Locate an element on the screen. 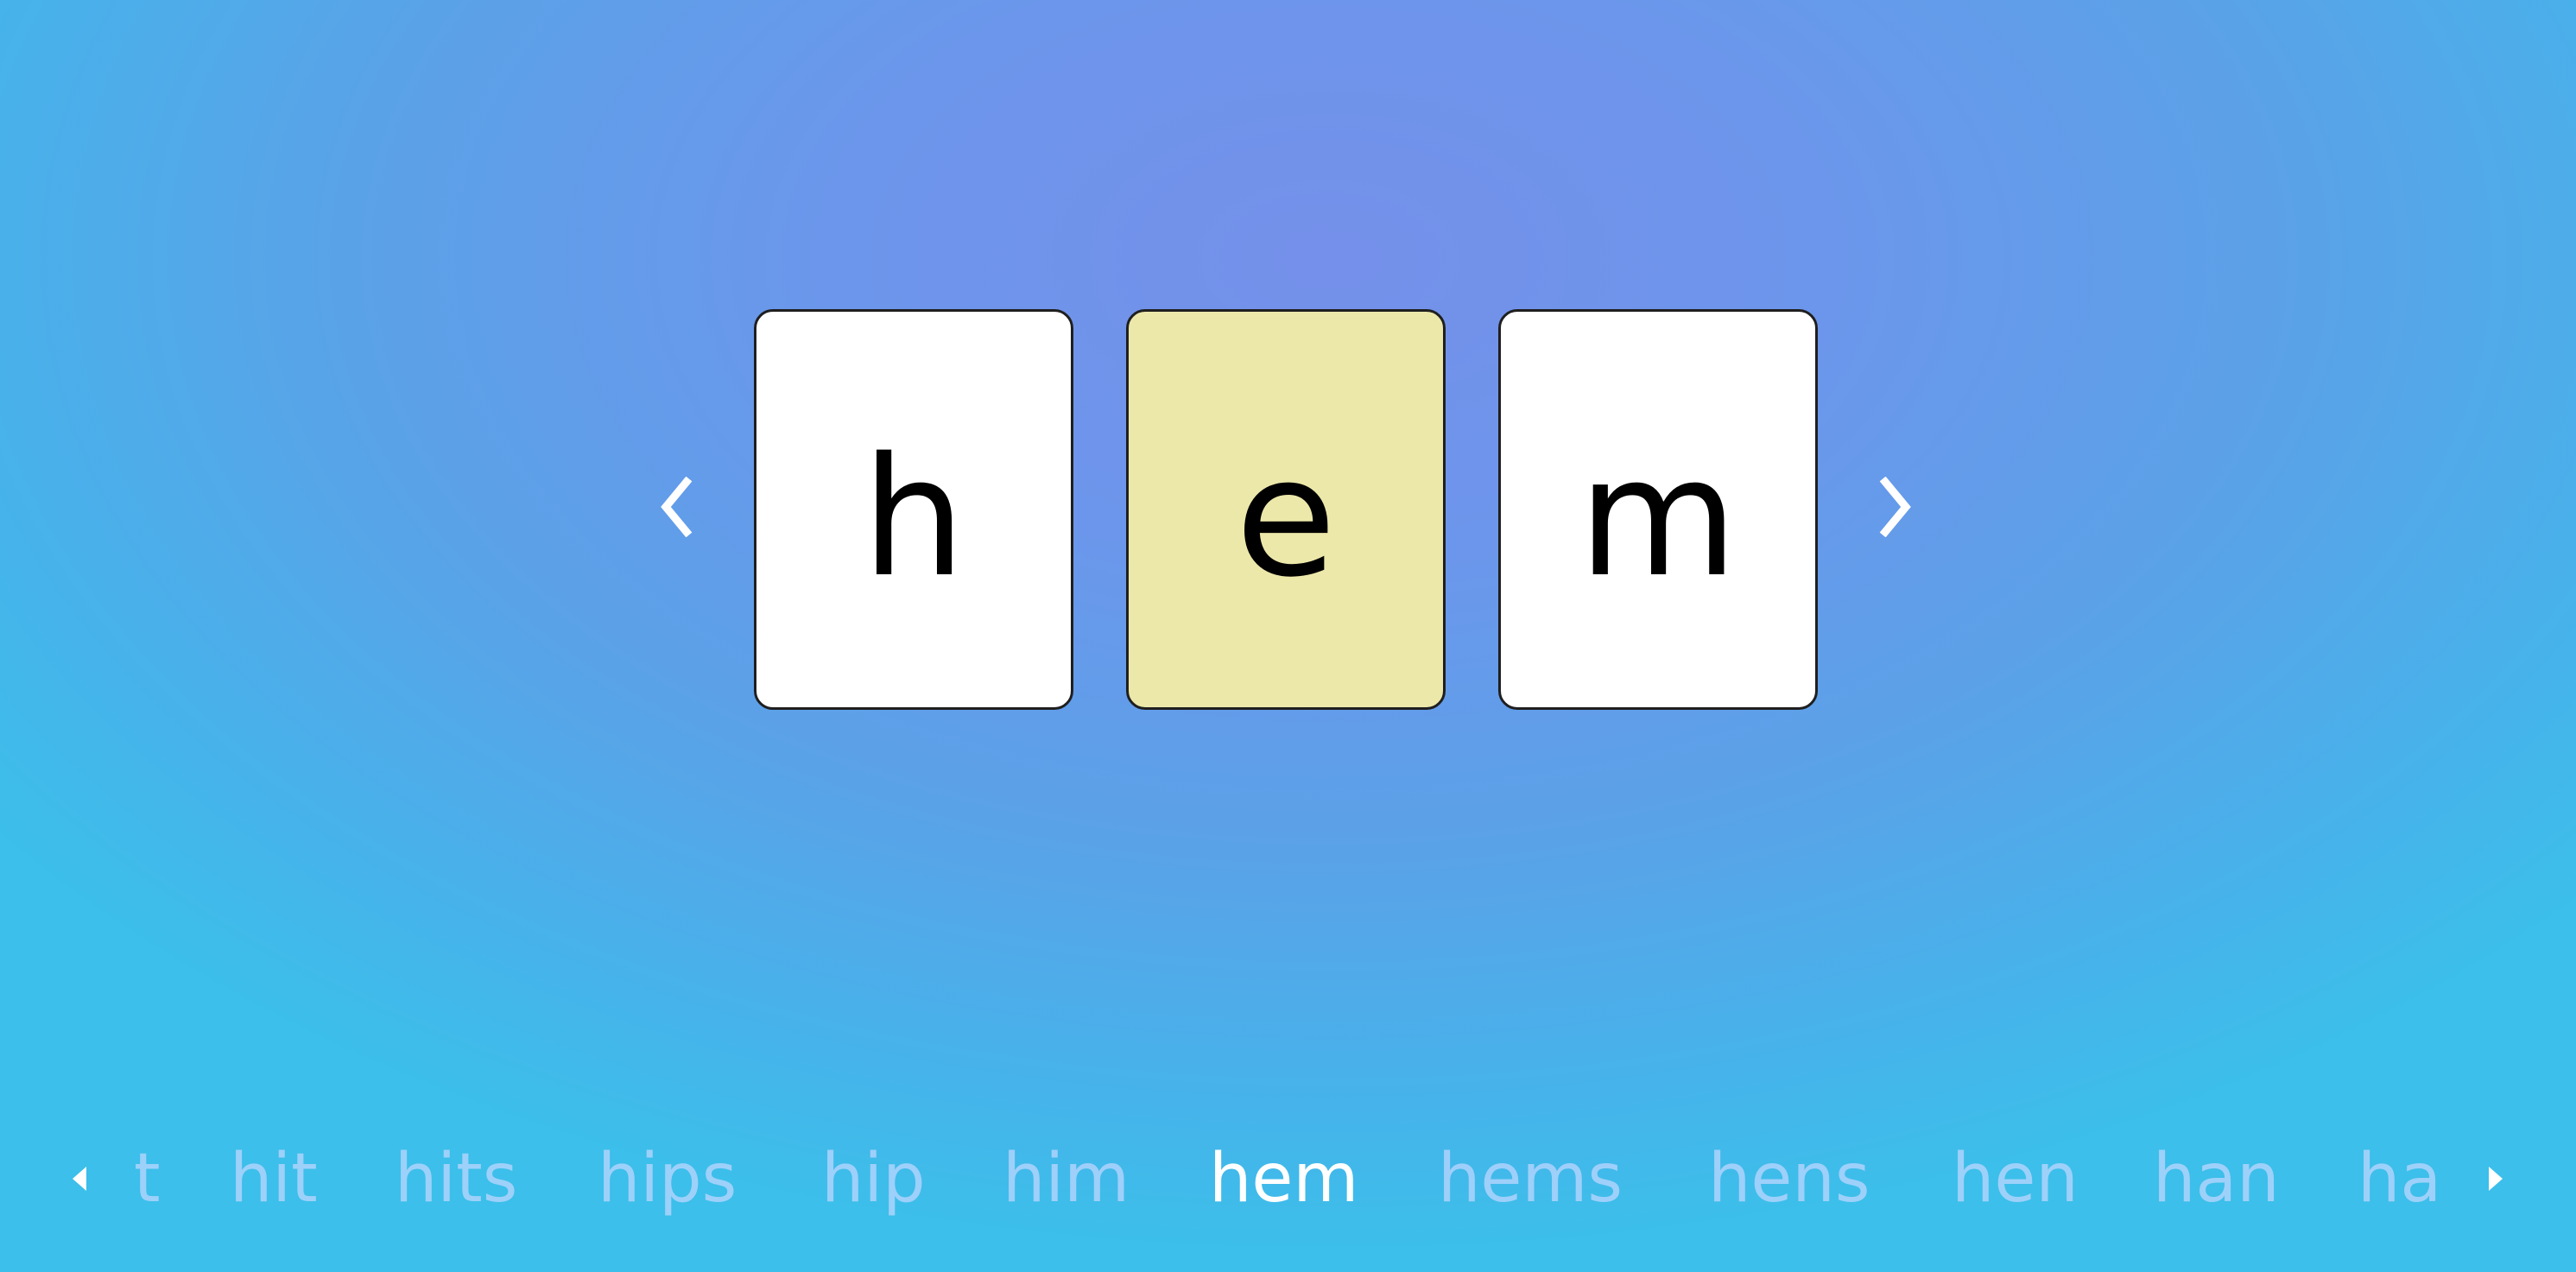 This screenshot has height=1272, width=2576. history-word: hits is located at coordinates (456, 1179).